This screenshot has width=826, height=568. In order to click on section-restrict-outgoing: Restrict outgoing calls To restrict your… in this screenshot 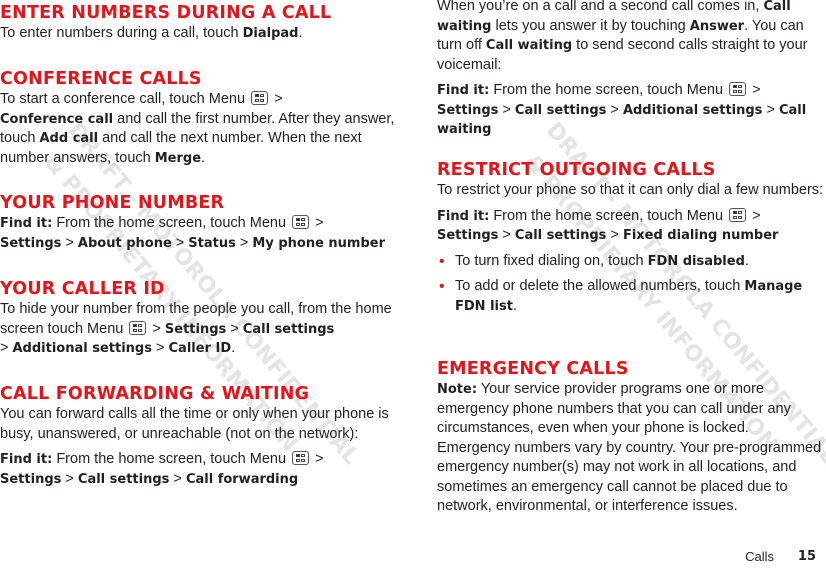, I will do `click(631, 237)`.